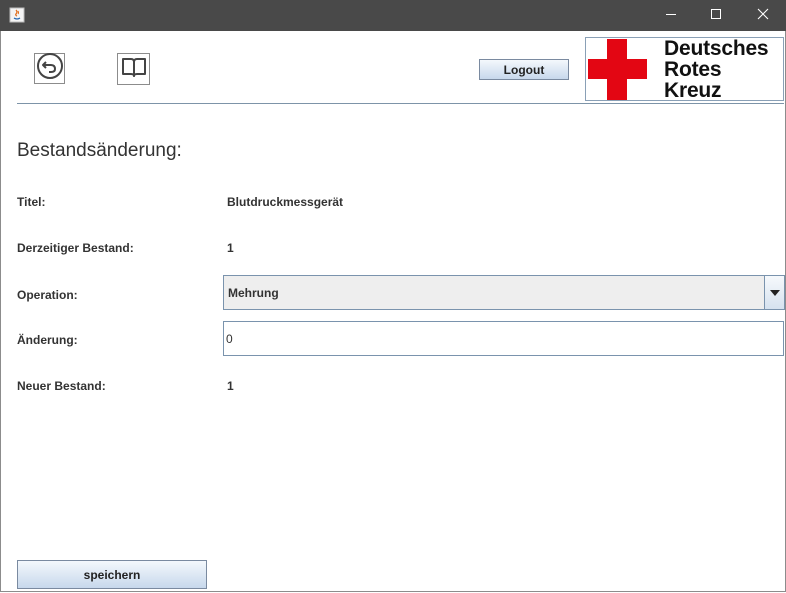 The height and width of the screenshot is (593, 786). I want to click on current-stock-label: Derzeitiger Bestand:, so click(75, 248).